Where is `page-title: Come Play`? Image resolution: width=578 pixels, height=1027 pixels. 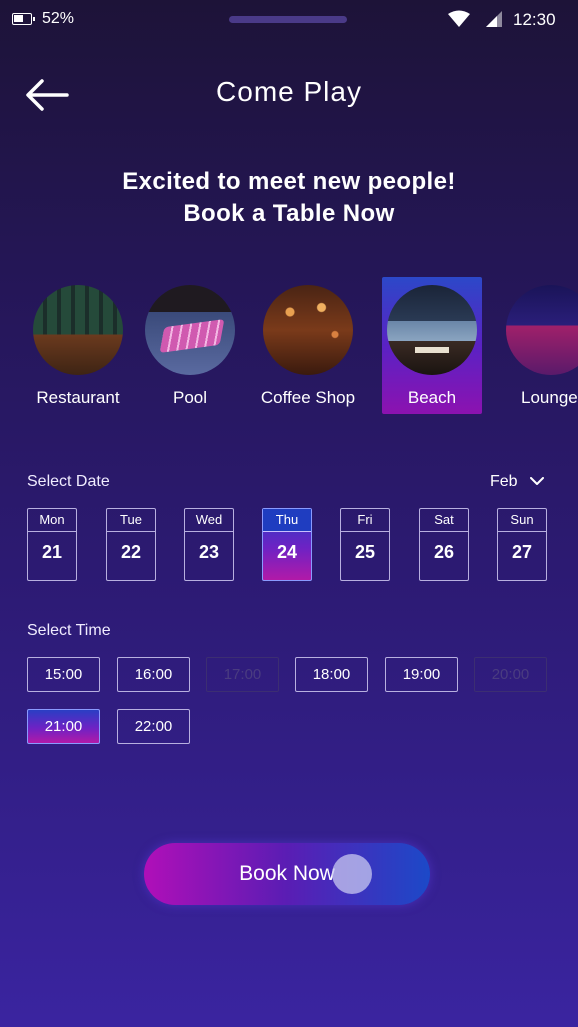
page-title: Come Play is located at coordinates (289, 91).